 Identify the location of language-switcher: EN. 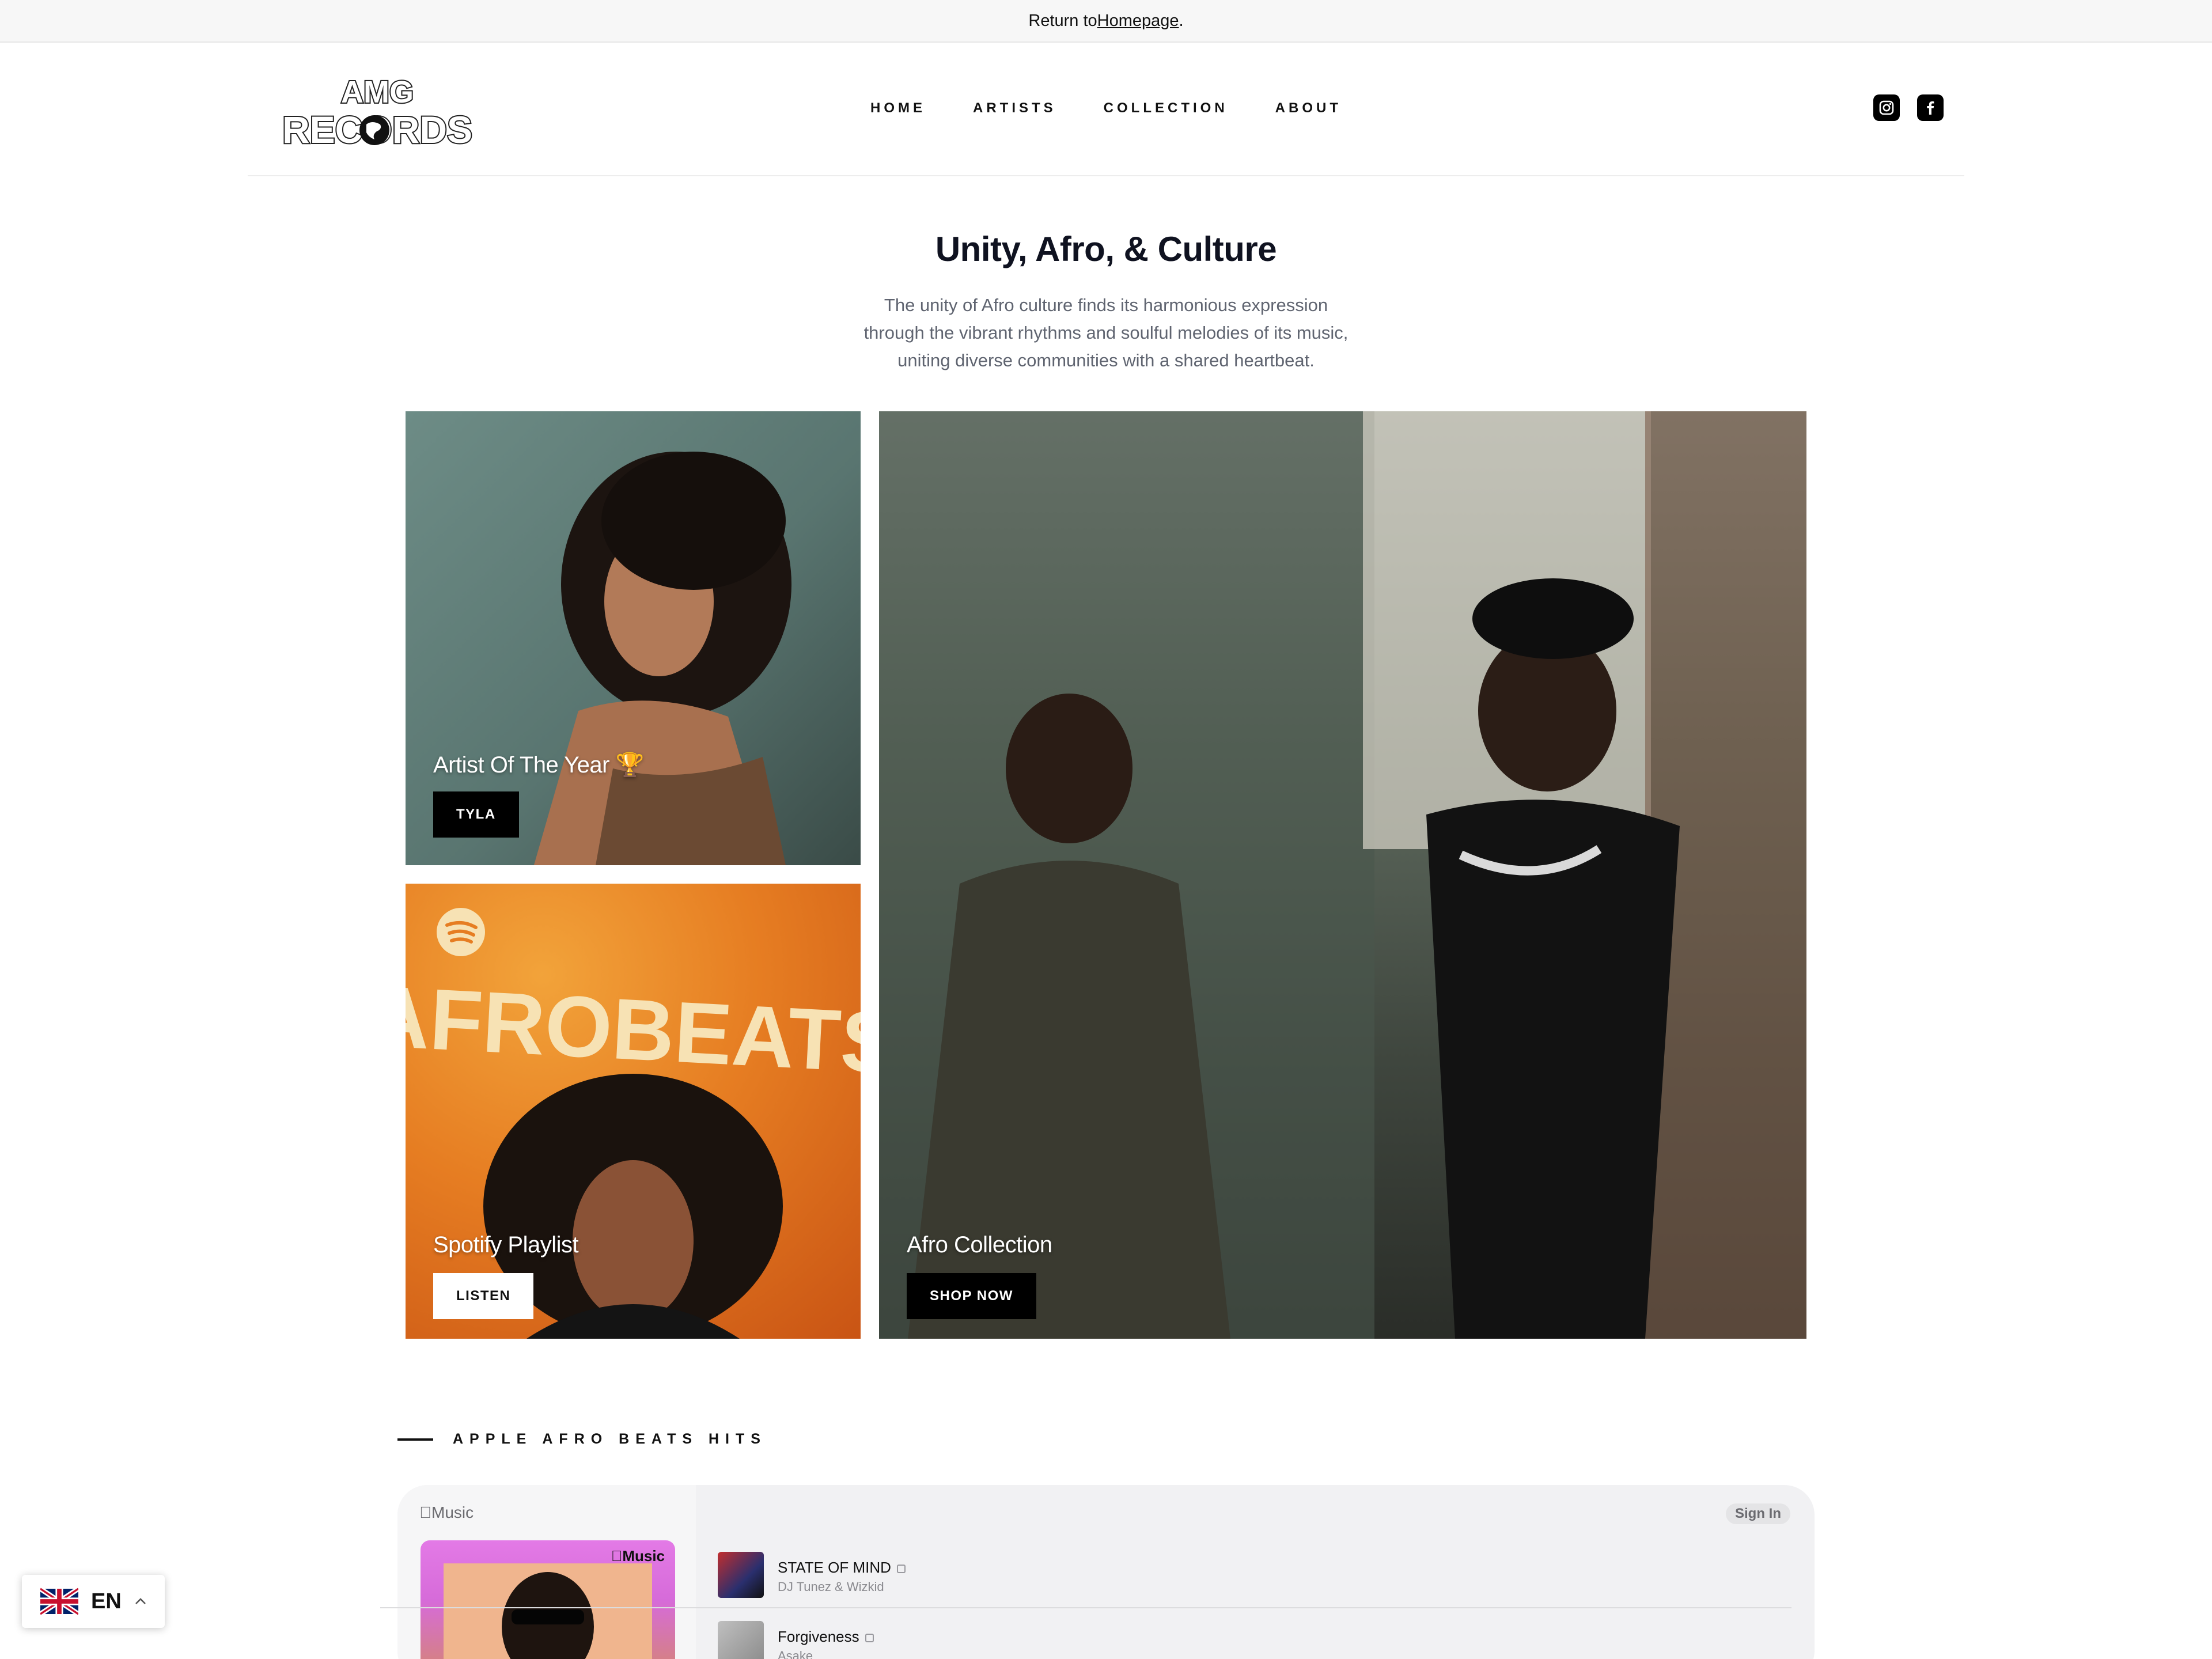
(93, 1601).